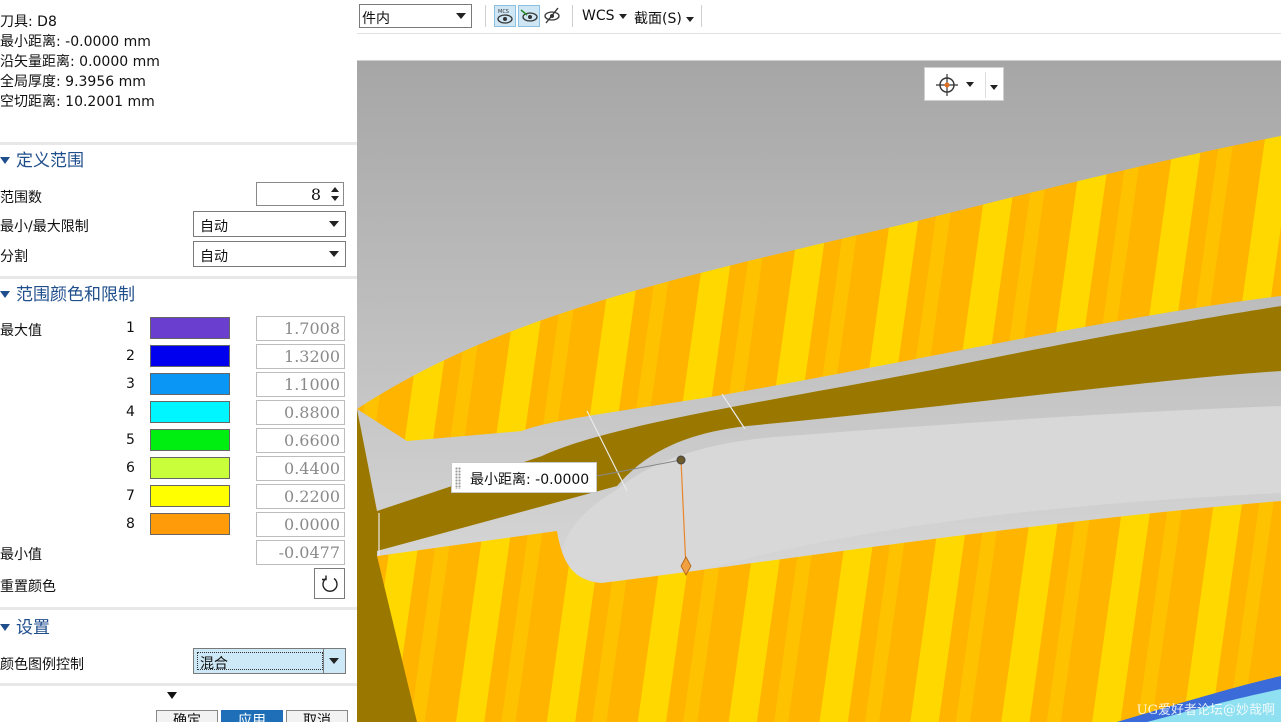  What do you see at coordinates (819, 47) in the screenshot?
I see `toolbar-strip` at bounding box center [819, 47].